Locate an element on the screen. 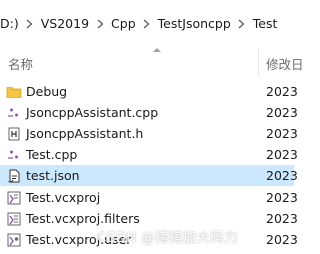 The image size is (320, 254). sort-up-icon is located at coordinates (157, 50).